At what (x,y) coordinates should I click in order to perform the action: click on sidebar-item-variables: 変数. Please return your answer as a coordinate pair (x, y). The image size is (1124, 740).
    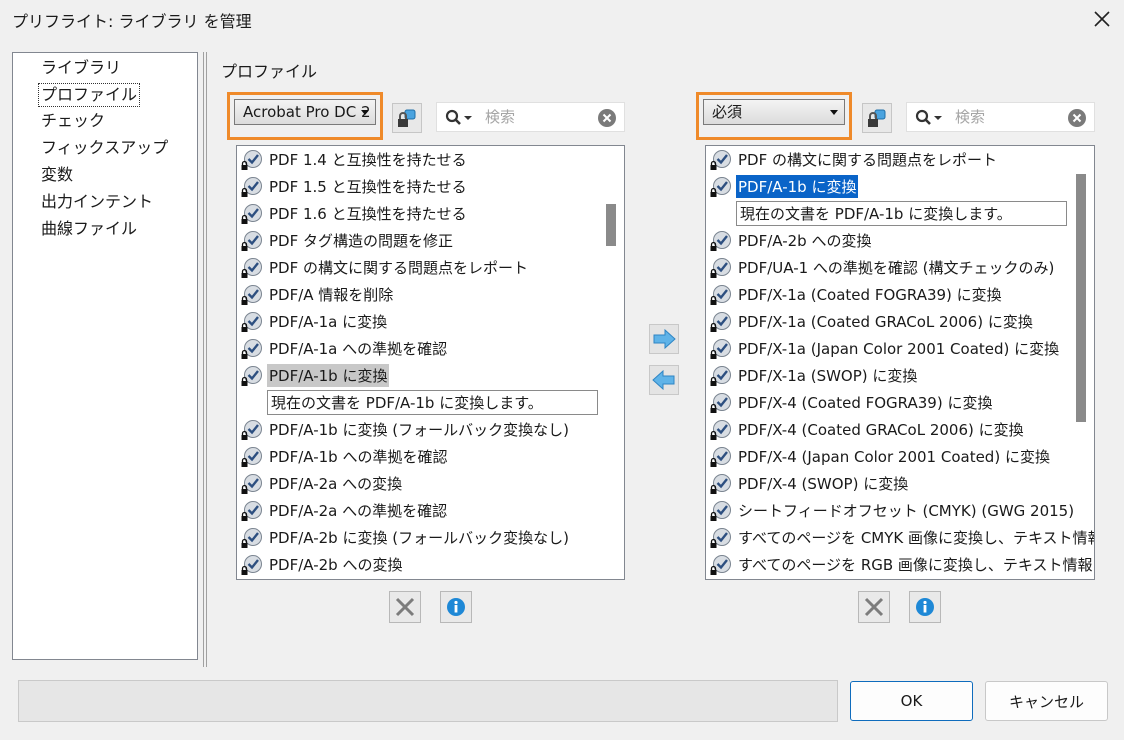
    Looking at the image, I should click on (57, 175).